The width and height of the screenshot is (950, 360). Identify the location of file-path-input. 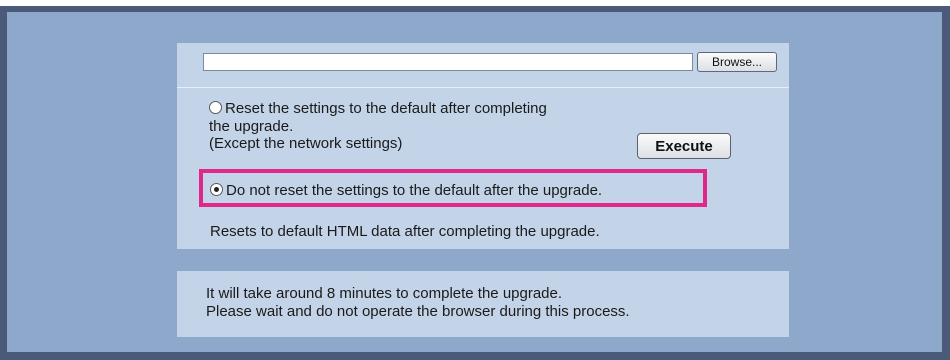
(448, 62).